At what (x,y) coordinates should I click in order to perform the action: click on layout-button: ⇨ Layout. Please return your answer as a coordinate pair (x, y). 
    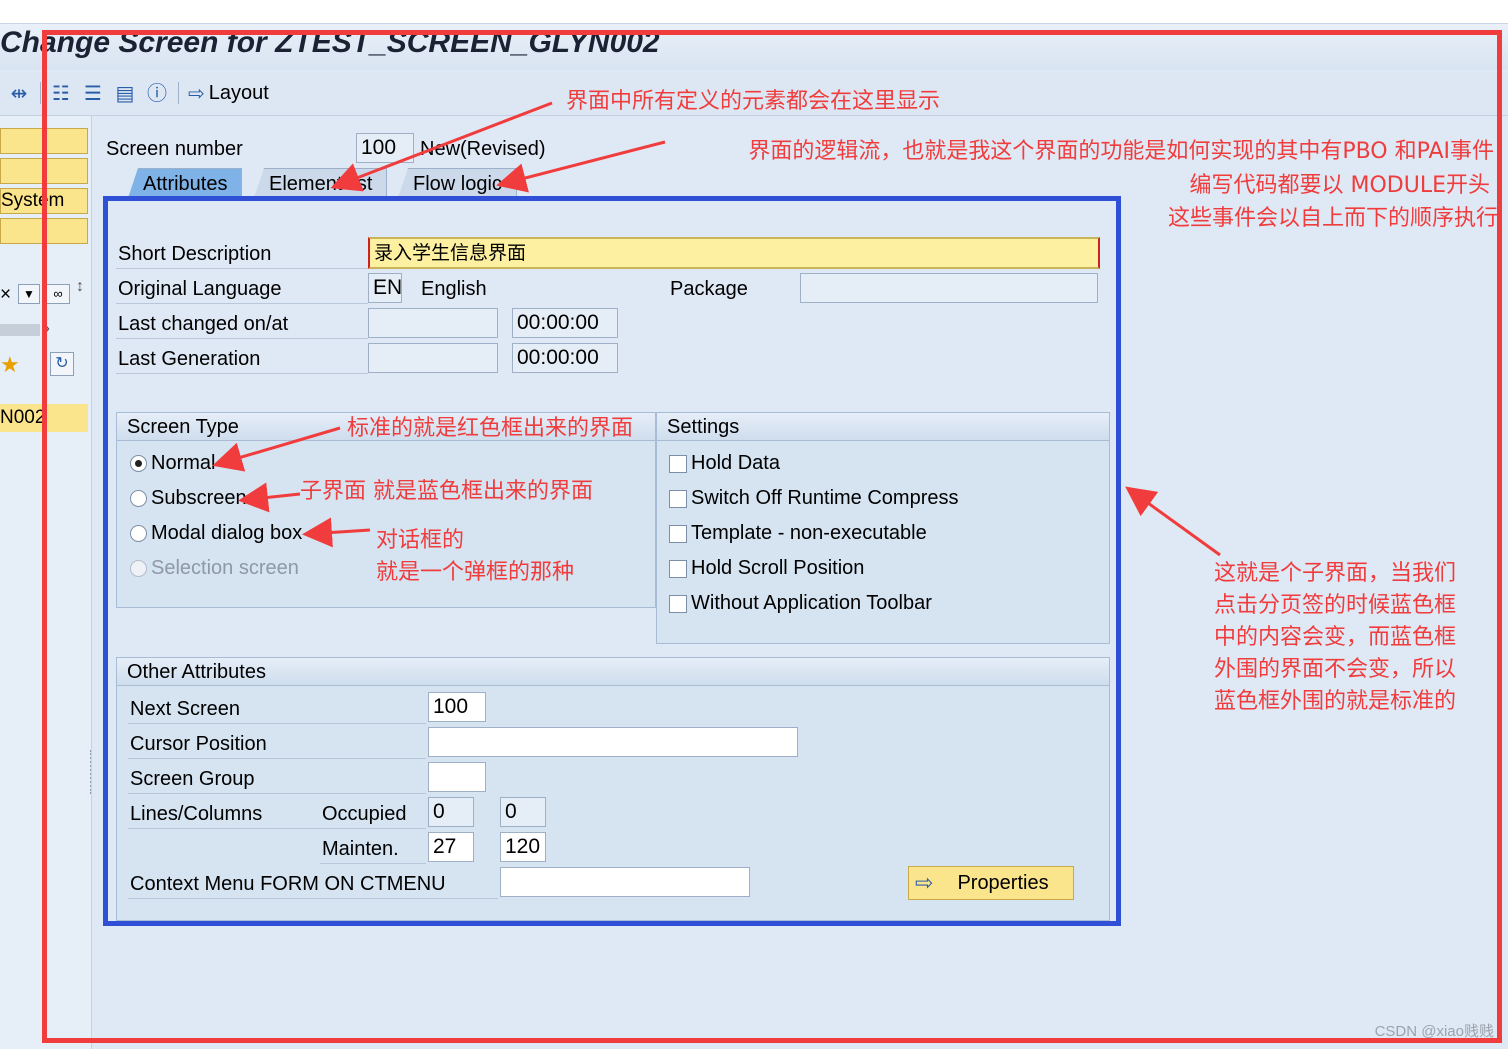
    Looking at the image, I should click on (228, 93).